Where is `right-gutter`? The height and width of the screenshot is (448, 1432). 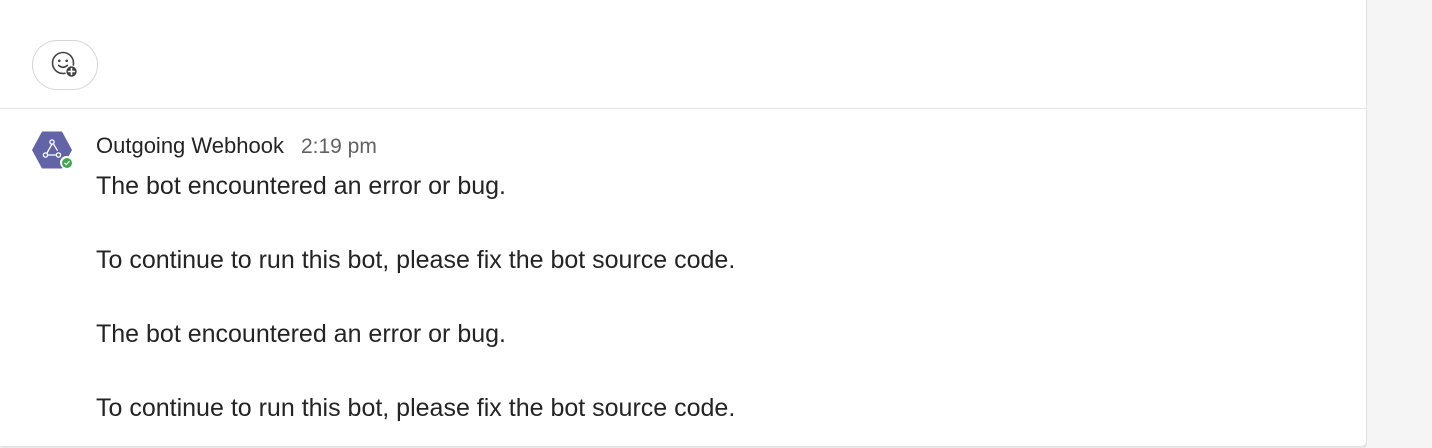
right-gutter is located at coordinates (1399, 224).